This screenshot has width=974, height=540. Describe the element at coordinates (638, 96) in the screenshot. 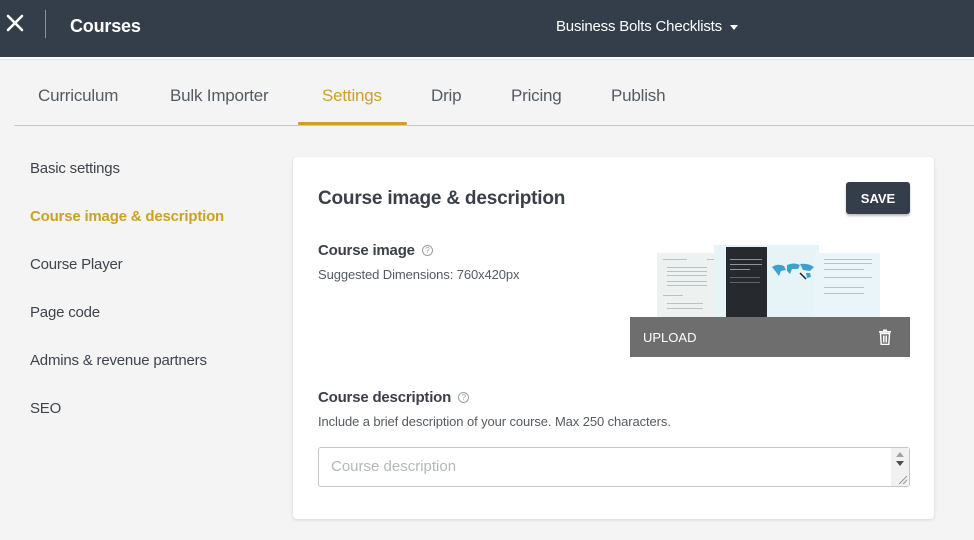

I see `tab-publish: Publish` at that location.